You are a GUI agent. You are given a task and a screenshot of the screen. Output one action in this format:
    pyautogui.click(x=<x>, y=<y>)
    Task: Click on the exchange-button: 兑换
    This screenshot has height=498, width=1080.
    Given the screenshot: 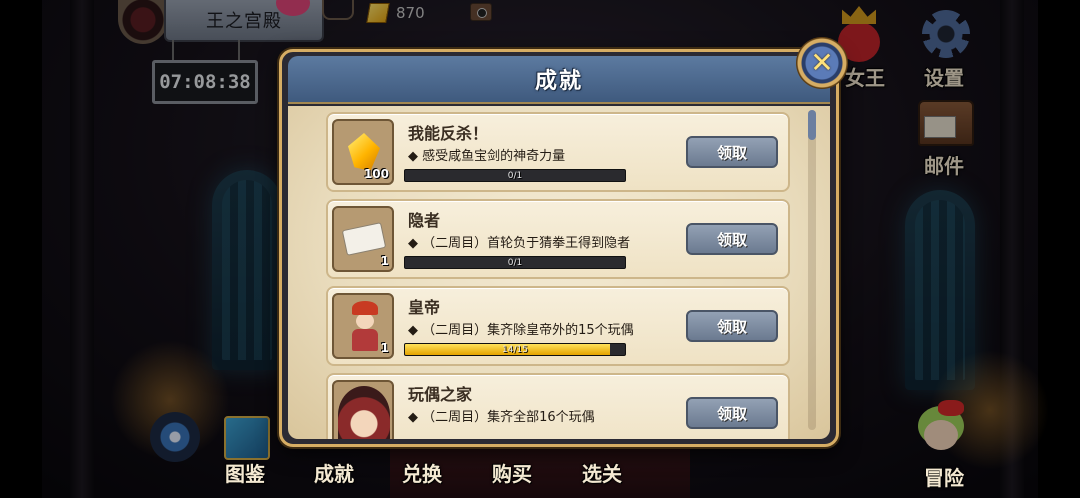 What is the action you would take?
    pyautogui.click(x=422, y=472)
    